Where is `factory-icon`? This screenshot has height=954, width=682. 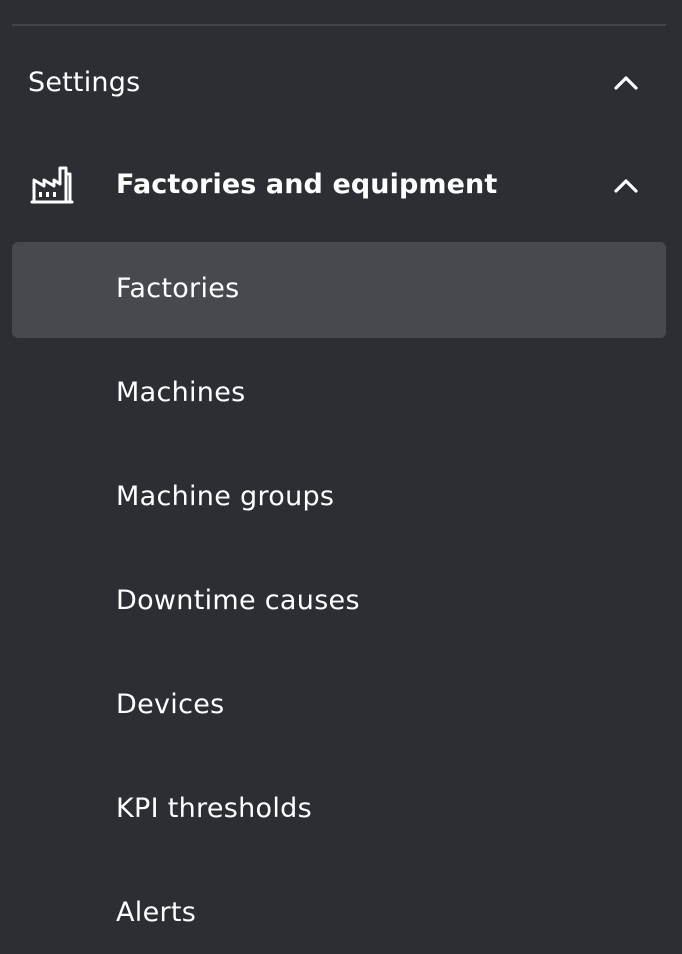
factory-icon is located at coordinates (52, 186).